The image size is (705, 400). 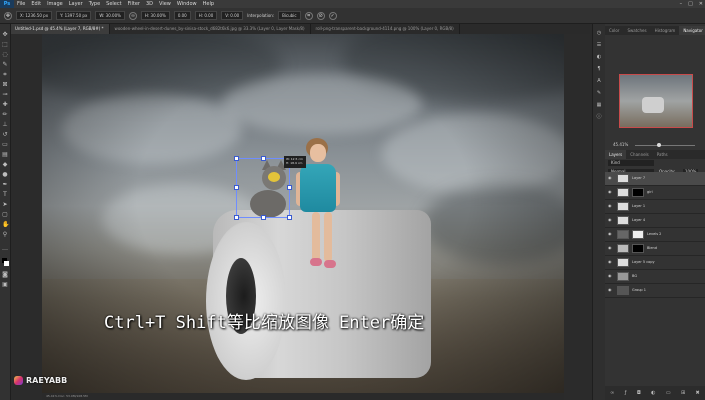 I want to click on maximize-icon: □, so click(x=690, y=4).